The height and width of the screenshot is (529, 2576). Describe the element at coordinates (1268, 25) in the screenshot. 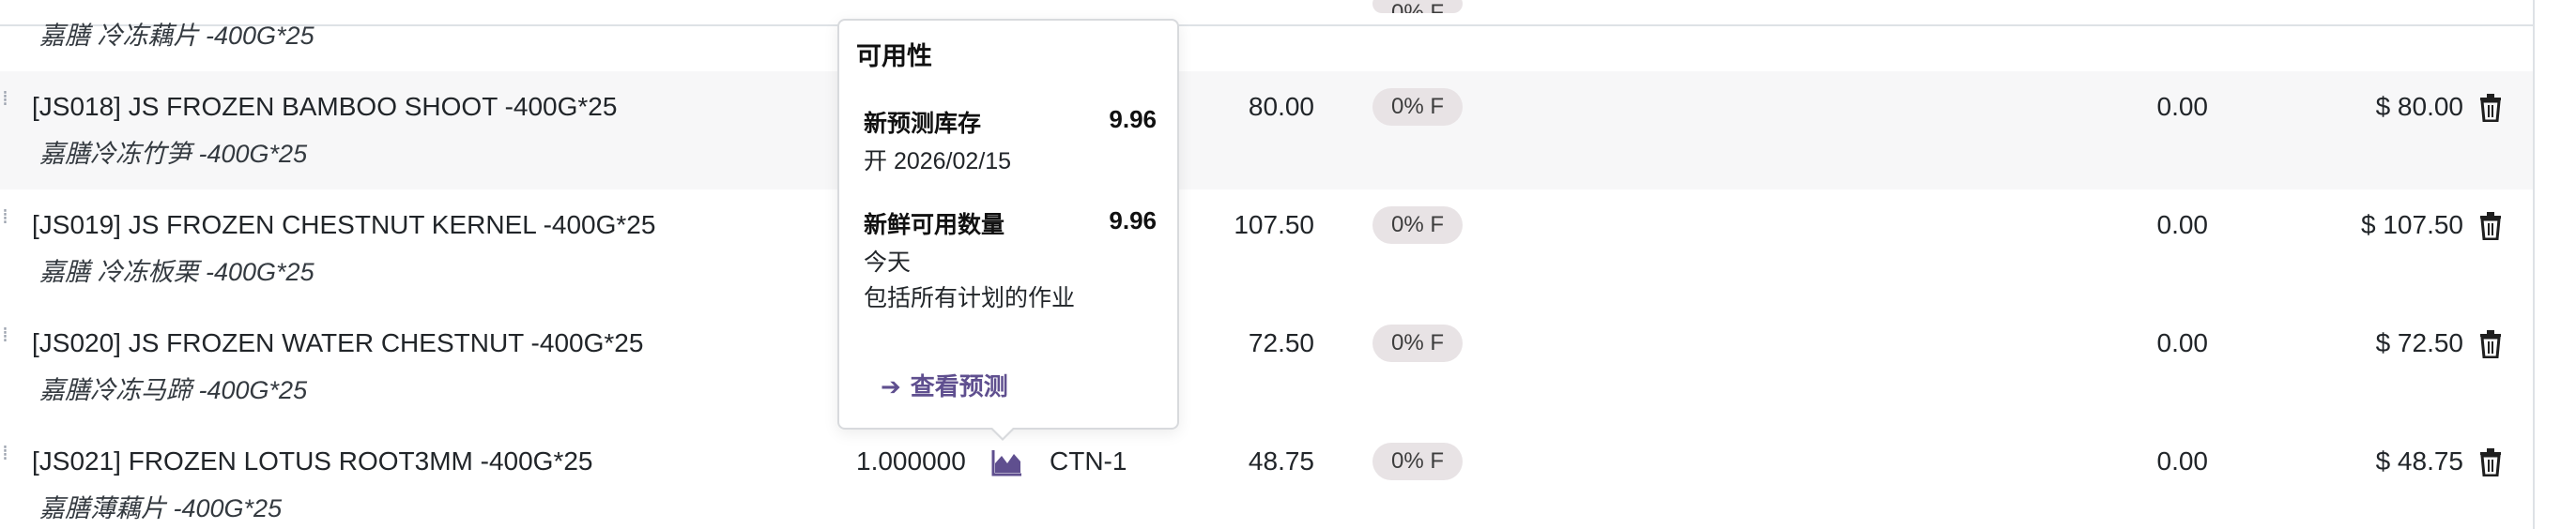

I see `table-row: 嘉膳 冷冻藕片 -400G*25 0% F` at that location.